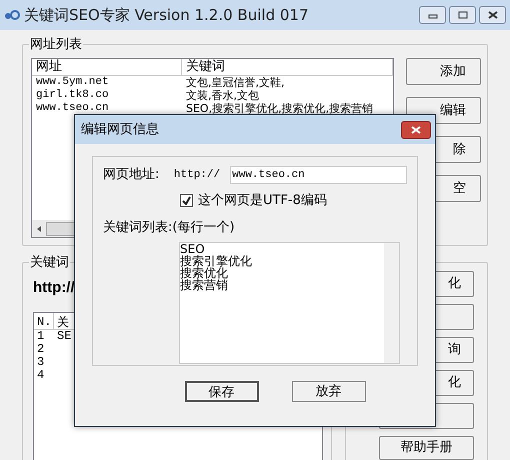 This screenshot has width=510, height=460. What do you see at coordinates (64, 336) in the screenshot?
I see `table-cell-text: SE` at bounding box center [64, 336].